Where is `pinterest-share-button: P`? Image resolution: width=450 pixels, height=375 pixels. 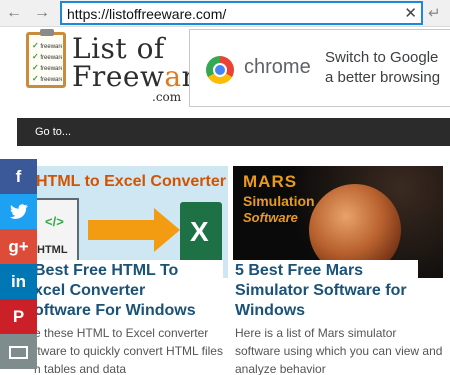 pinterest-share-button: P is located at coordinates (18, 316).